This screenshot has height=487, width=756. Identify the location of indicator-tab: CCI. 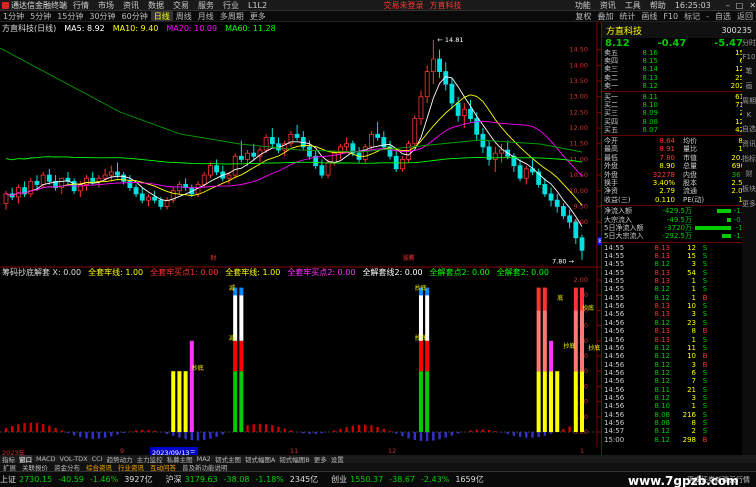
(97, 459).